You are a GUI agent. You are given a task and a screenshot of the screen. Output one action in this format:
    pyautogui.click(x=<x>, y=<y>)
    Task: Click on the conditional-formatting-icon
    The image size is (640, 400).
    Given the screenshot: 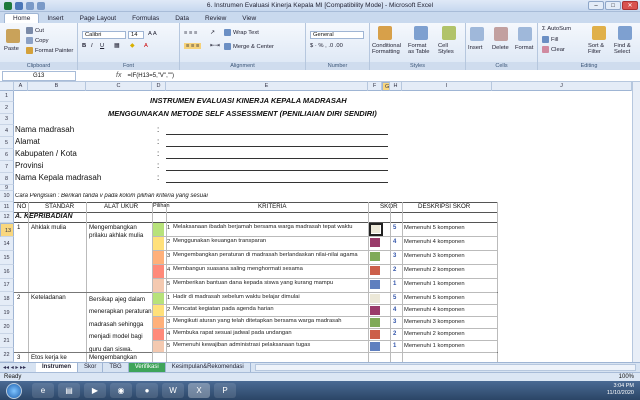 What is the action you would take?
    pyautogui.click(x=385, y=33)
    